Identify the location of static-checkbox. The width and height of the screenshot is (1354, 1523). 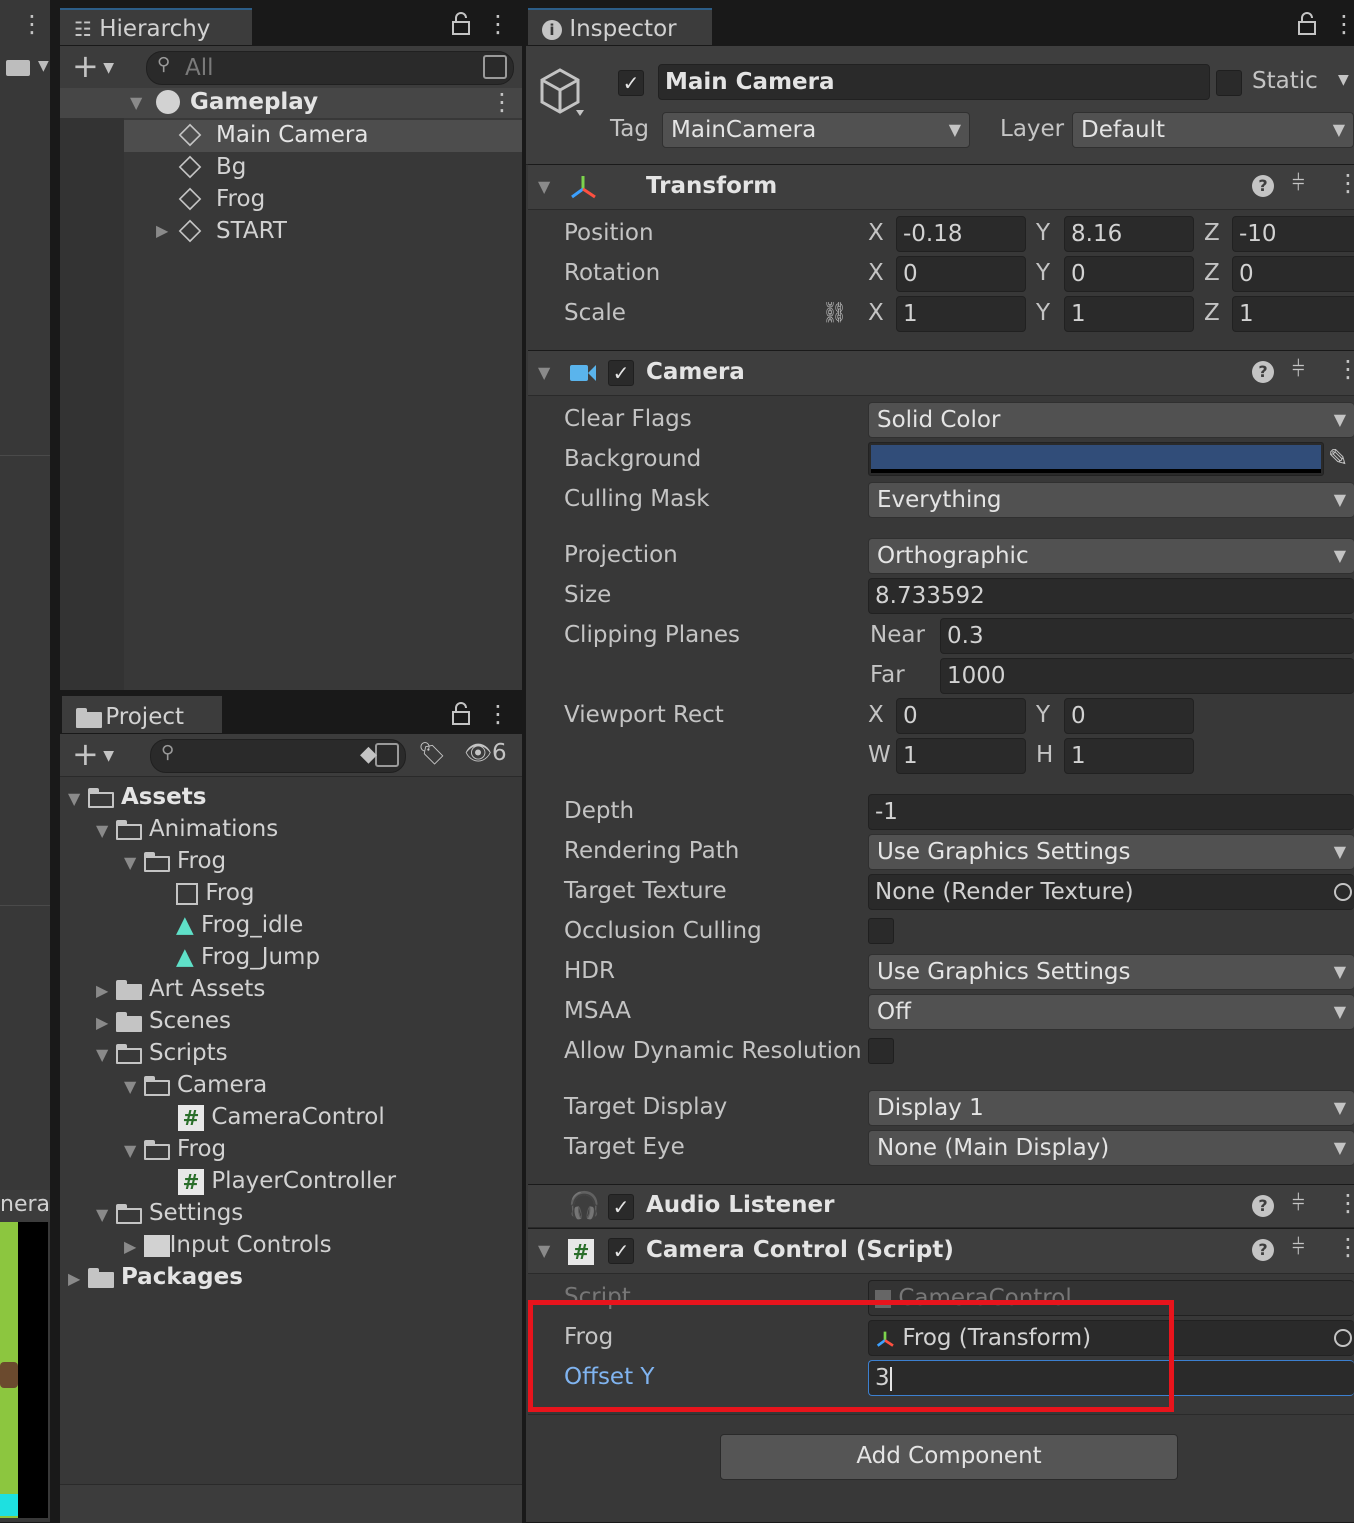
(1229, 83).